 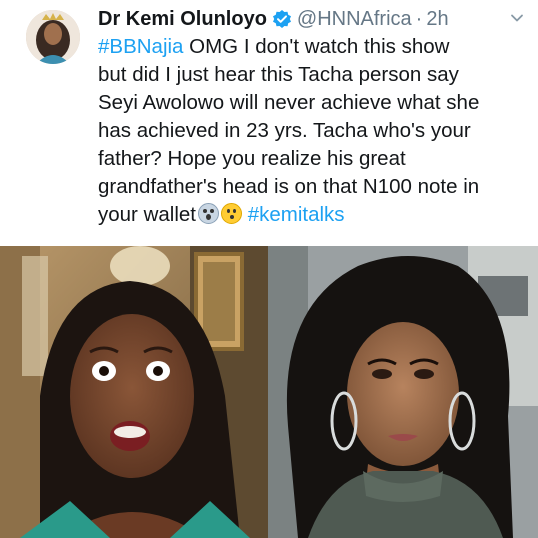 I want to click on tweet-text-line: Seyi Awolowo will never achieve what she, so click(x=289, y=102).